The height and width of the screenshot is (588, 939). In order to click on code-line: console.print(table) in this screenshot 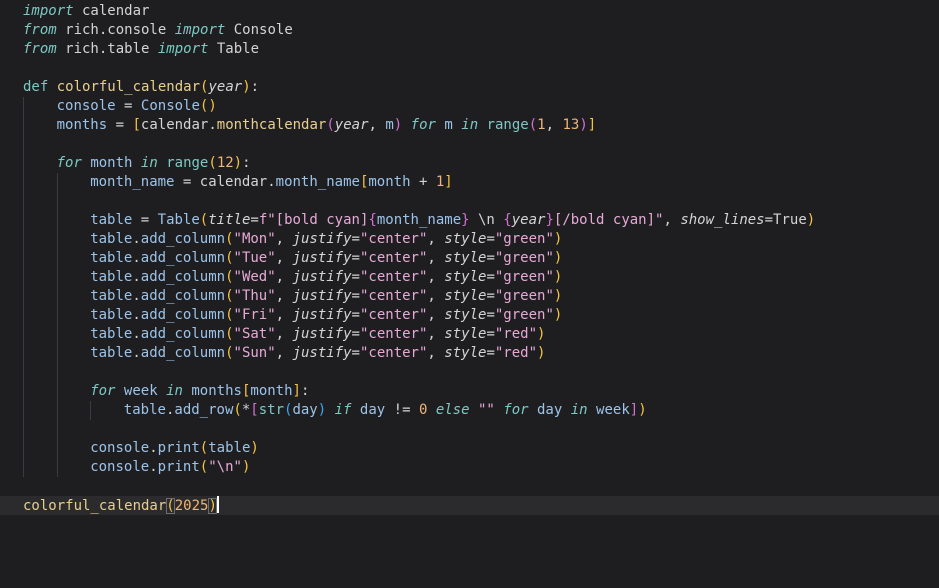, I will do `click(469, 448)`.